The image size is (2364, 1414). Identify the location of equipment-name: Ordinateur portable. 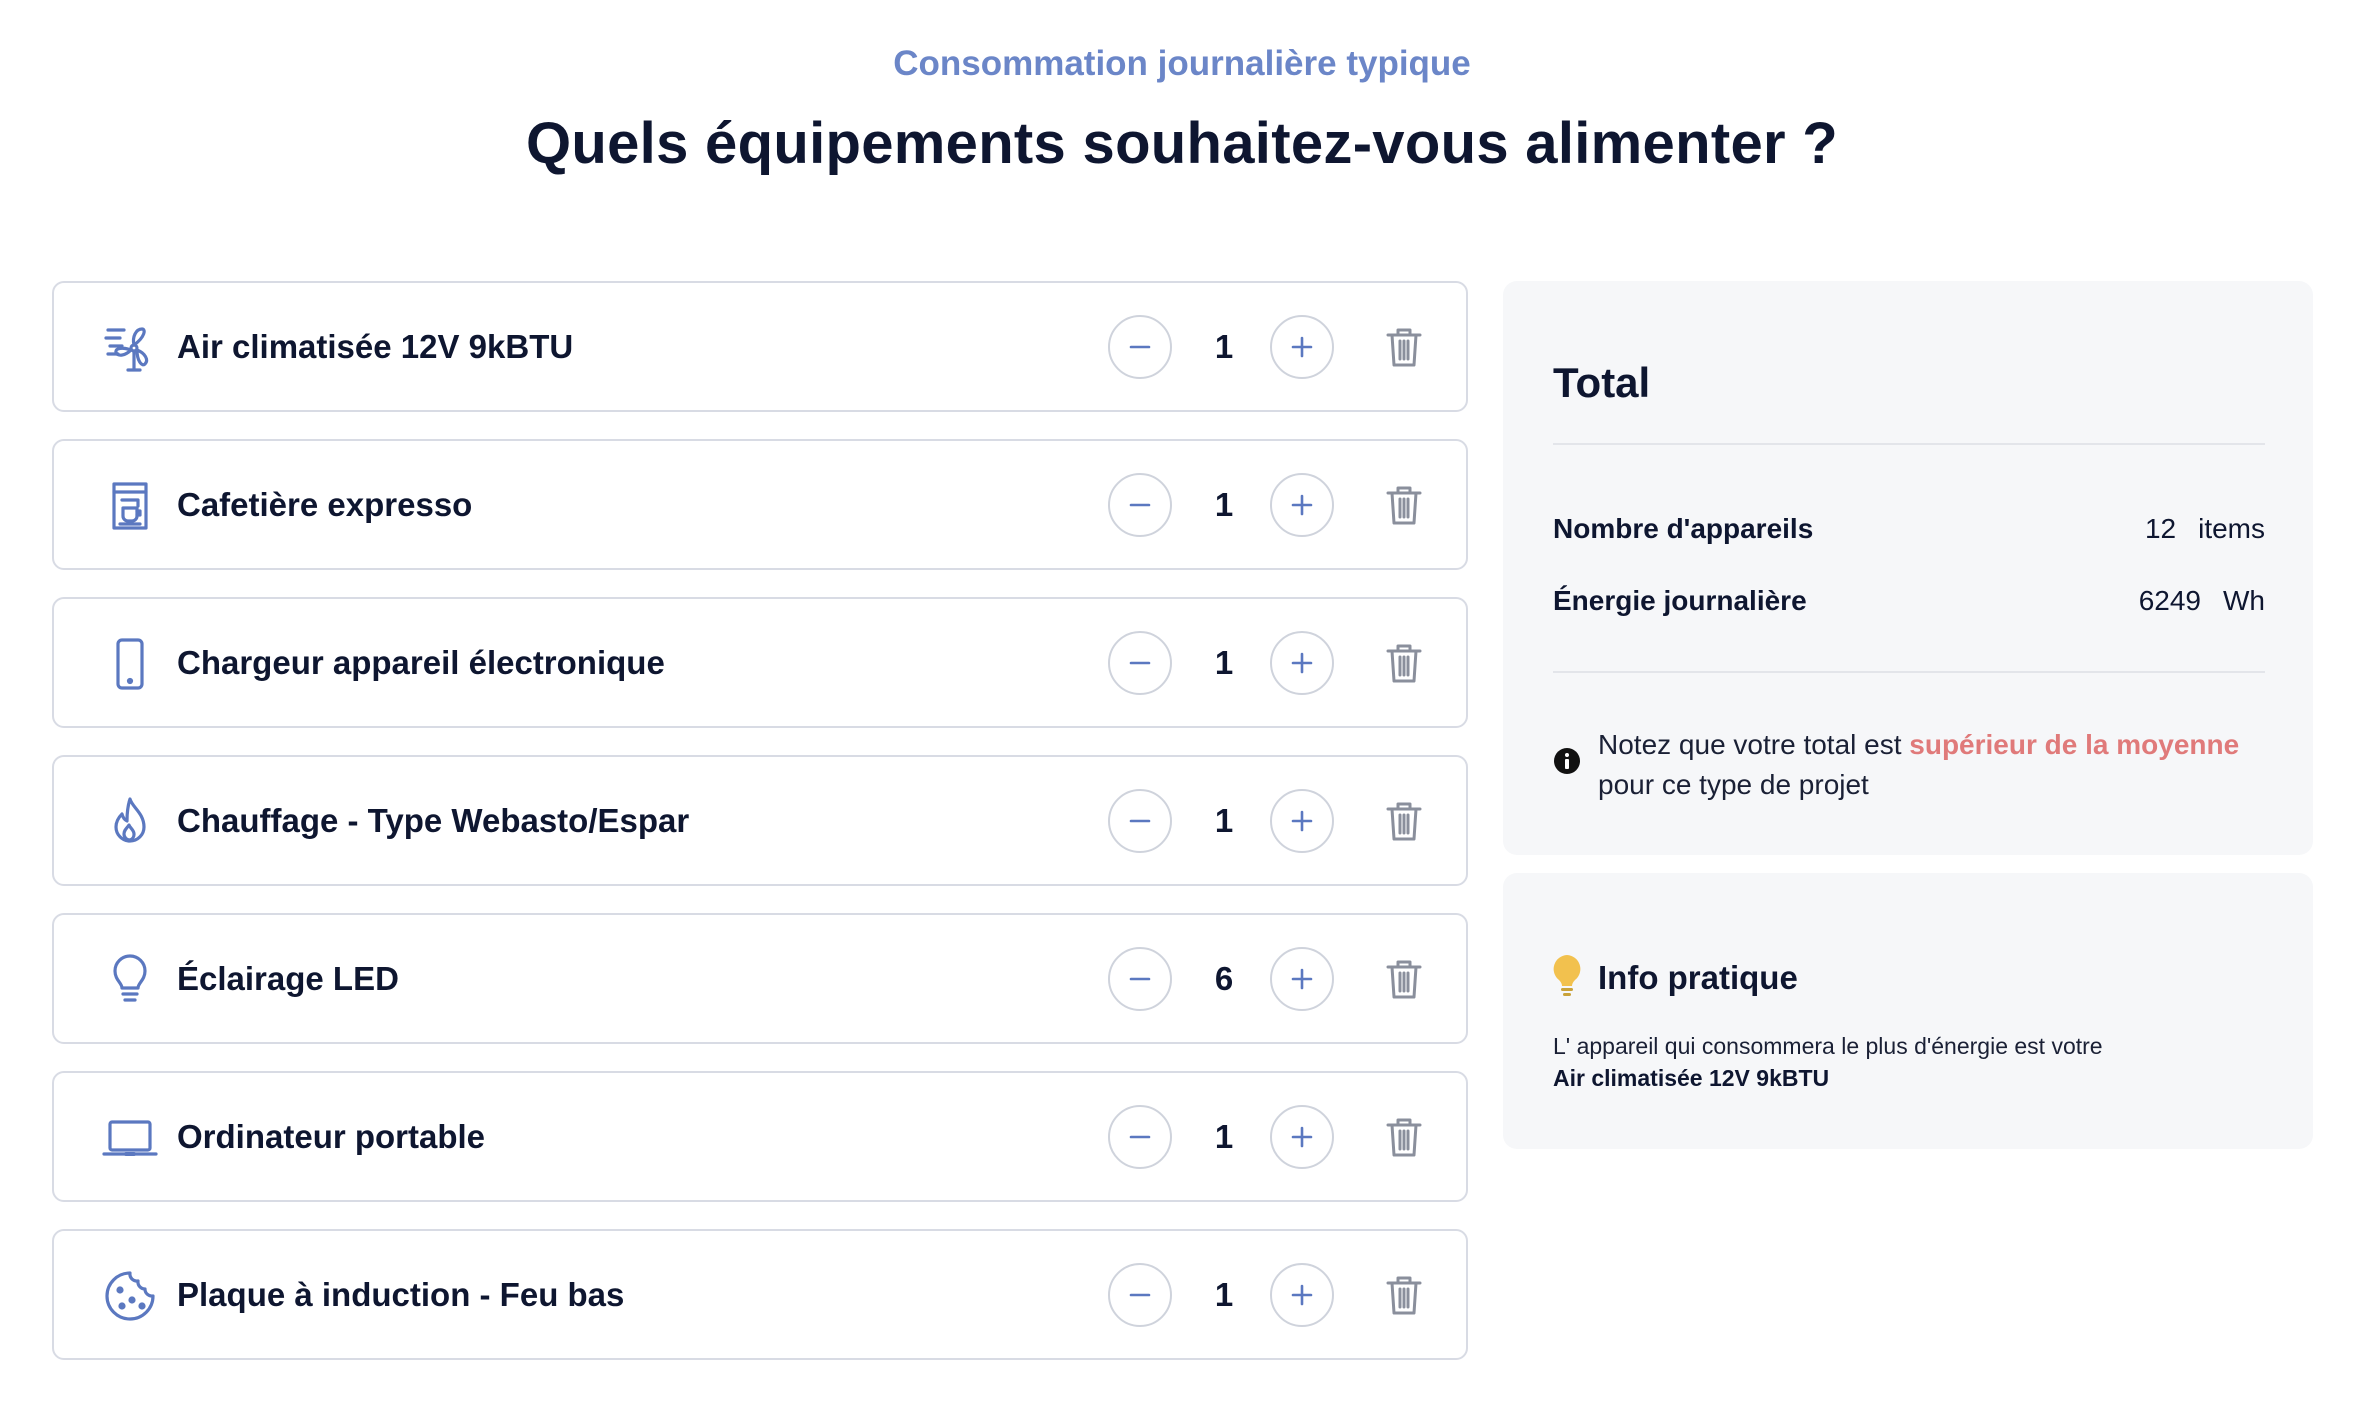
(331, 1136).